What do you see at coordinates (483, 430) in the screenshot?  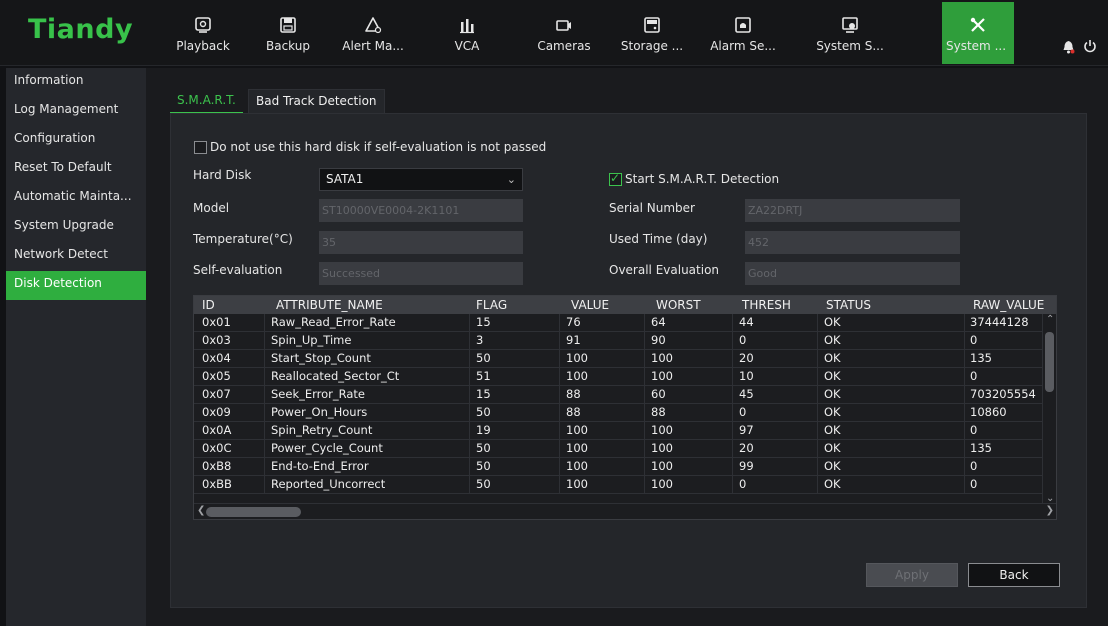 I see `cell-flag: 19` at bounding box center [483, 430].